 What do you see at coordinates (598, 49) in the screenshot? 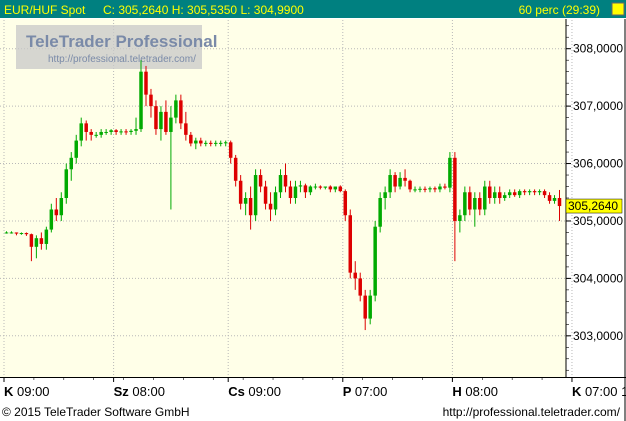
I see `y-tick-label: 308,0000` at bounding box center [598, 49].